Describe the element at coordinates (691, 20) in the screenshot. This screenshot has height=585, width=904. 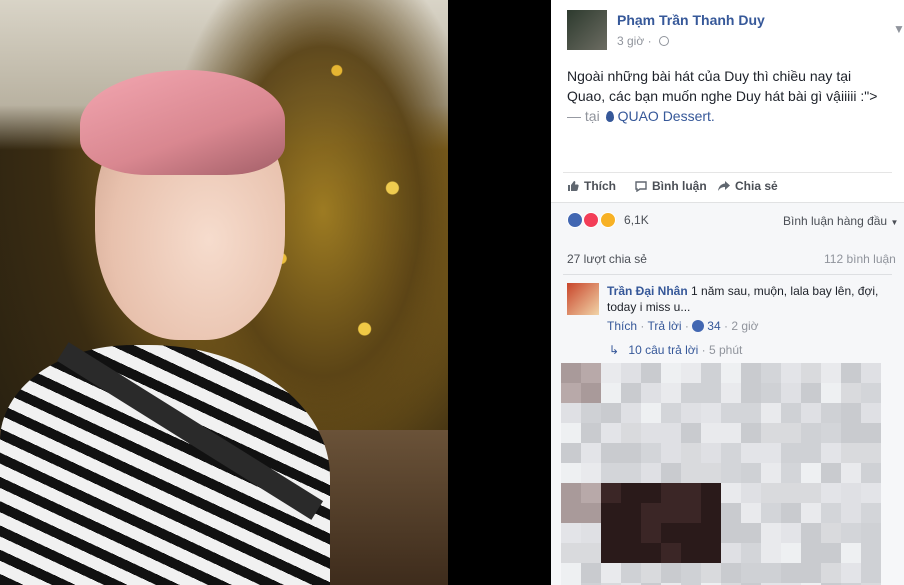
I see `author-name: Phạm Trần Thanh Duy` at that location.